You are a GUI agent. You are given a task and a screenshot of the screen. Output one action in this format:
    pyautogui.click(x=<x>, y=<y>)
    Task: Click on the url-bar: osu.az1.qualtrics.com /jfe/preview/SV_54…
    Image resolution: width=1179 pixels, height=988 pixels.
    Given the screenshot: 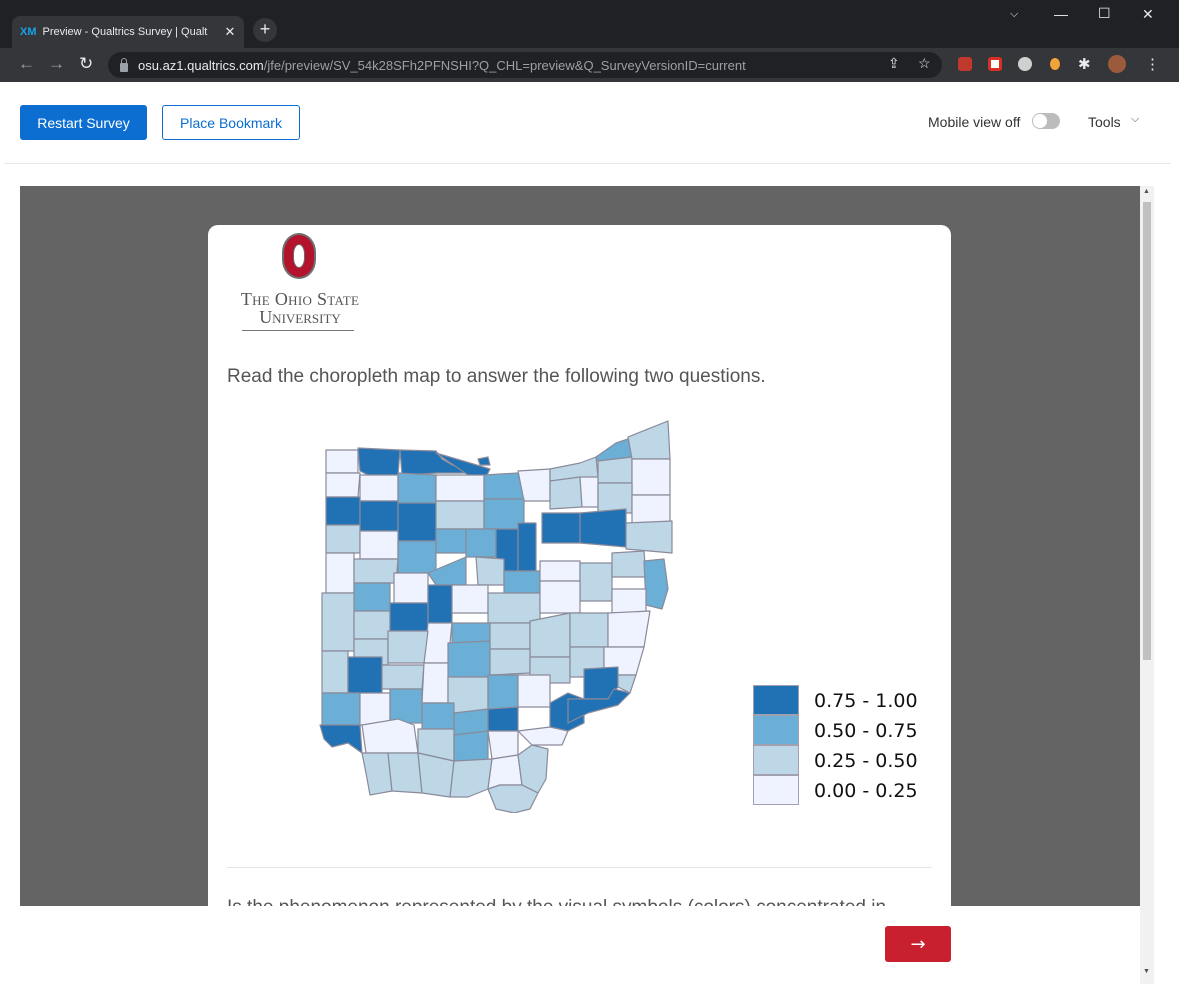 What is the action you would take?
    pyautogui.click(x=525, y=65)
    